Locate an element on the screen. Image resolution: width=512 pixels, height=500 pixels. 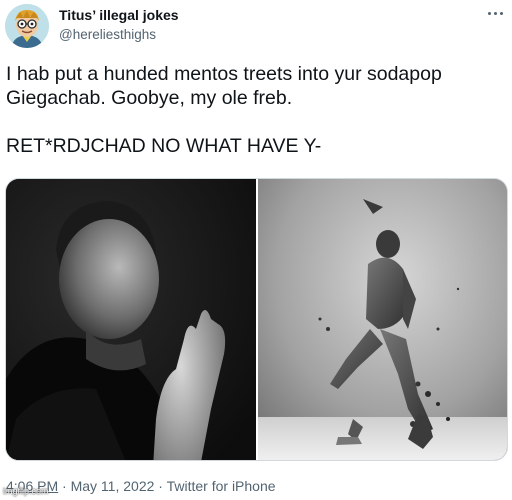
tweet-date: May 11, 2022 is located at coordinates (113, 486).